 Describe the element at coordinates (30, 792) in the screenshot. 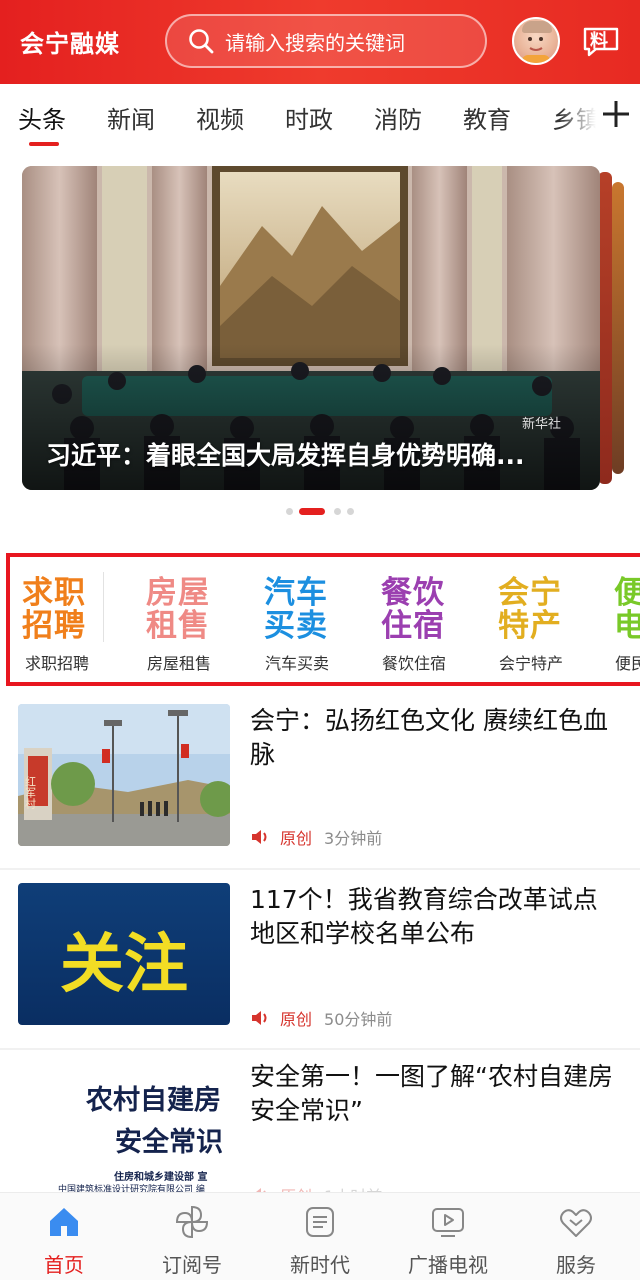

I see `thumb-village-sign: 红军村` at that location.